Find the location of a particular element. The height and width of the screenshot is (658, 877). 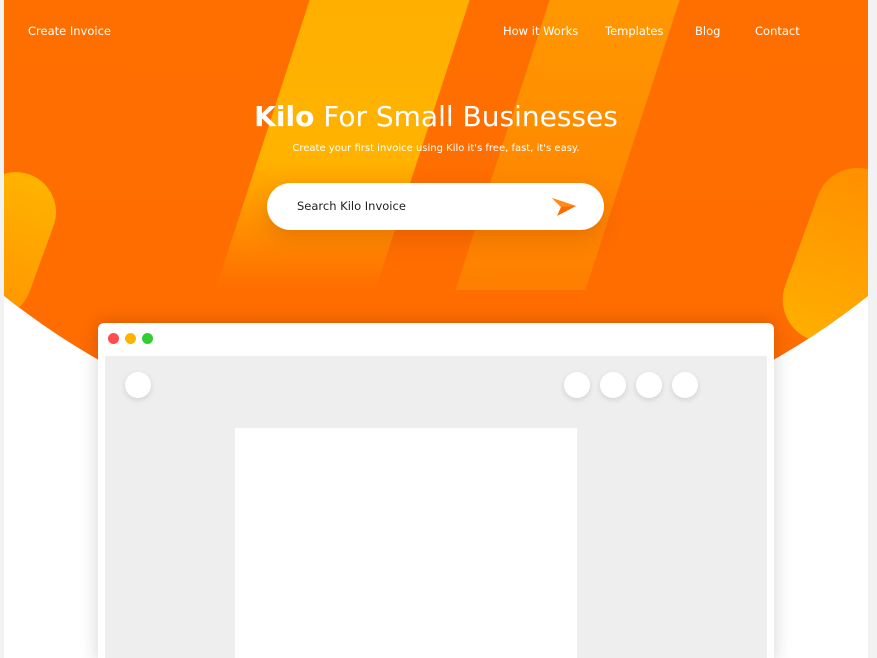

hero-title-text: For Small Businesses is located at coordinates (470, 116).